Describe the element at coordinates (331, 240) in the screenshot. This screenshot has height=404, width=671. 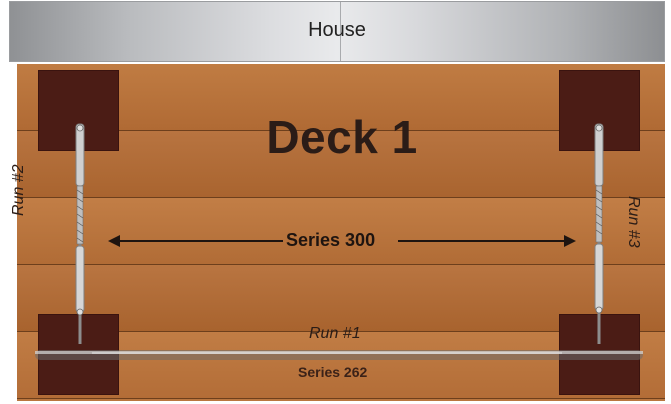
I see `span-label: Series 300` at that location.